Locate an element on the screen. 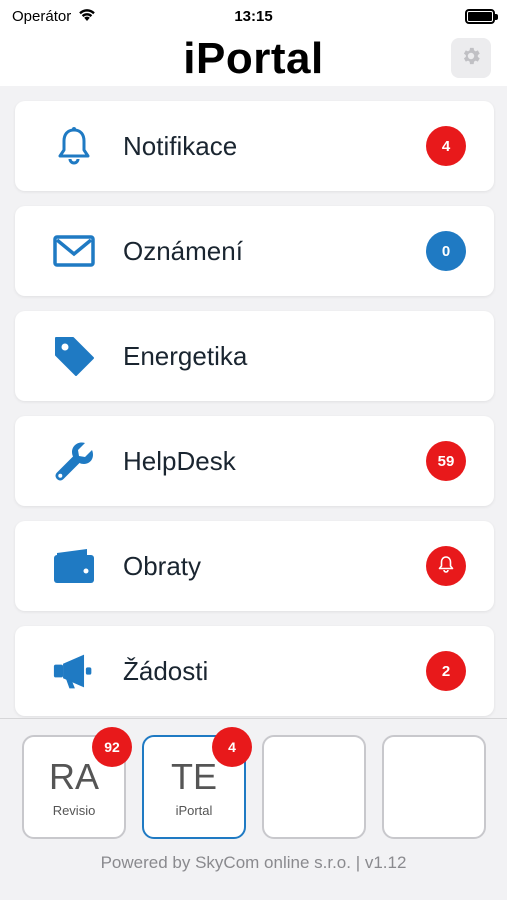 The width and height of the screenshot is (507, 900). notification-badge is located at coordinates (446, 566).